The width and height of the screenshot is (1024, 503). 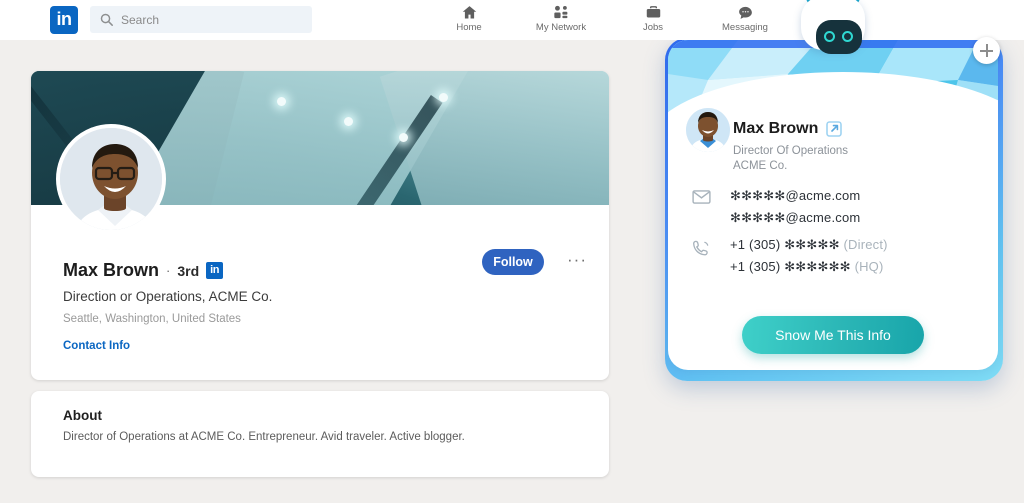 I want to click on nav-item-home: Home, so click(x=469, y=17).